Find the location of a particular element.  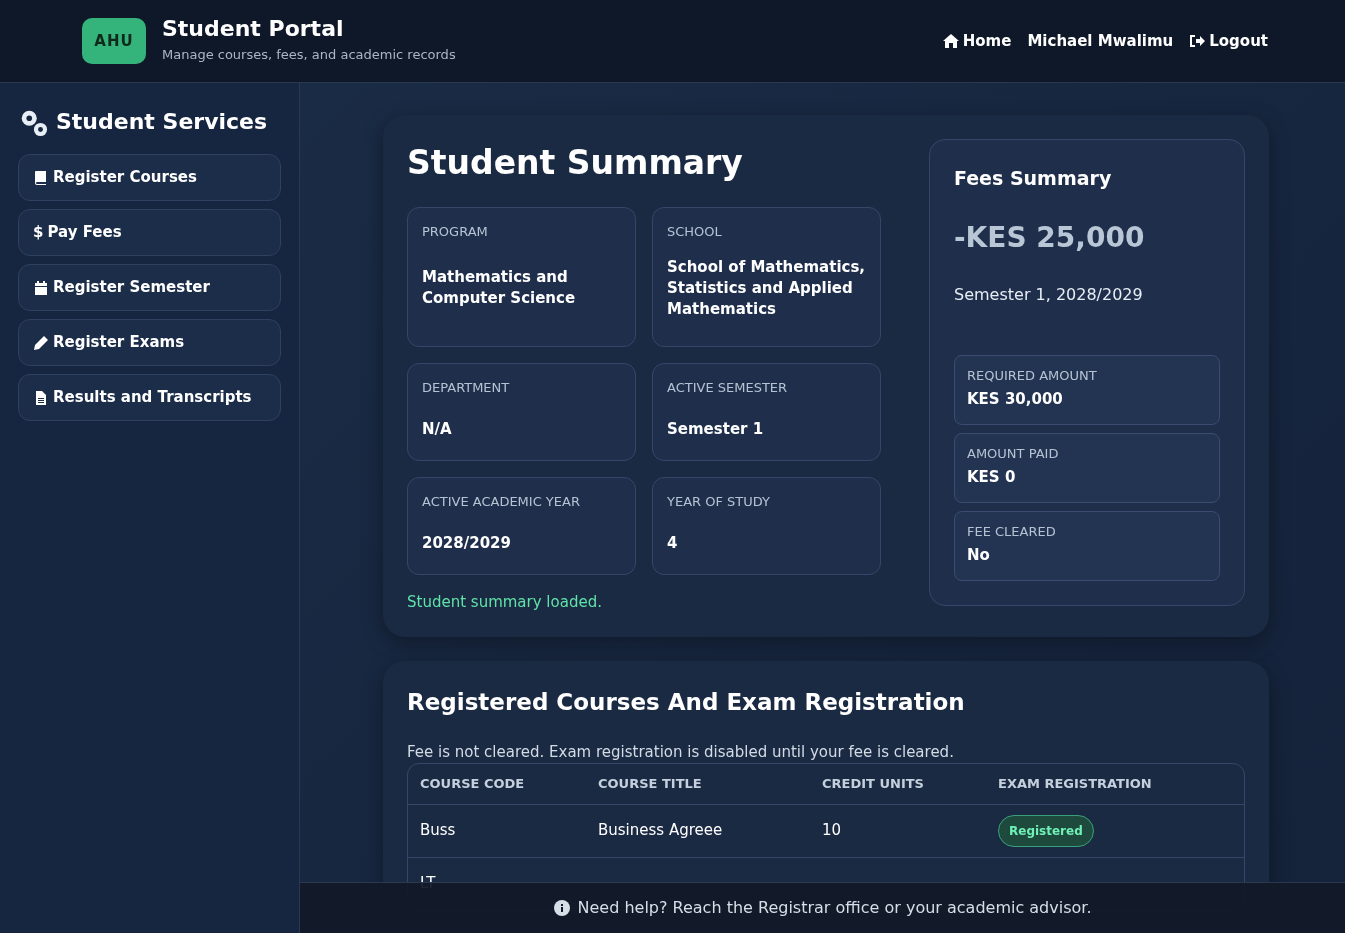

sidebar-item: $ Pay Fees is located at coordinates (149, 232).